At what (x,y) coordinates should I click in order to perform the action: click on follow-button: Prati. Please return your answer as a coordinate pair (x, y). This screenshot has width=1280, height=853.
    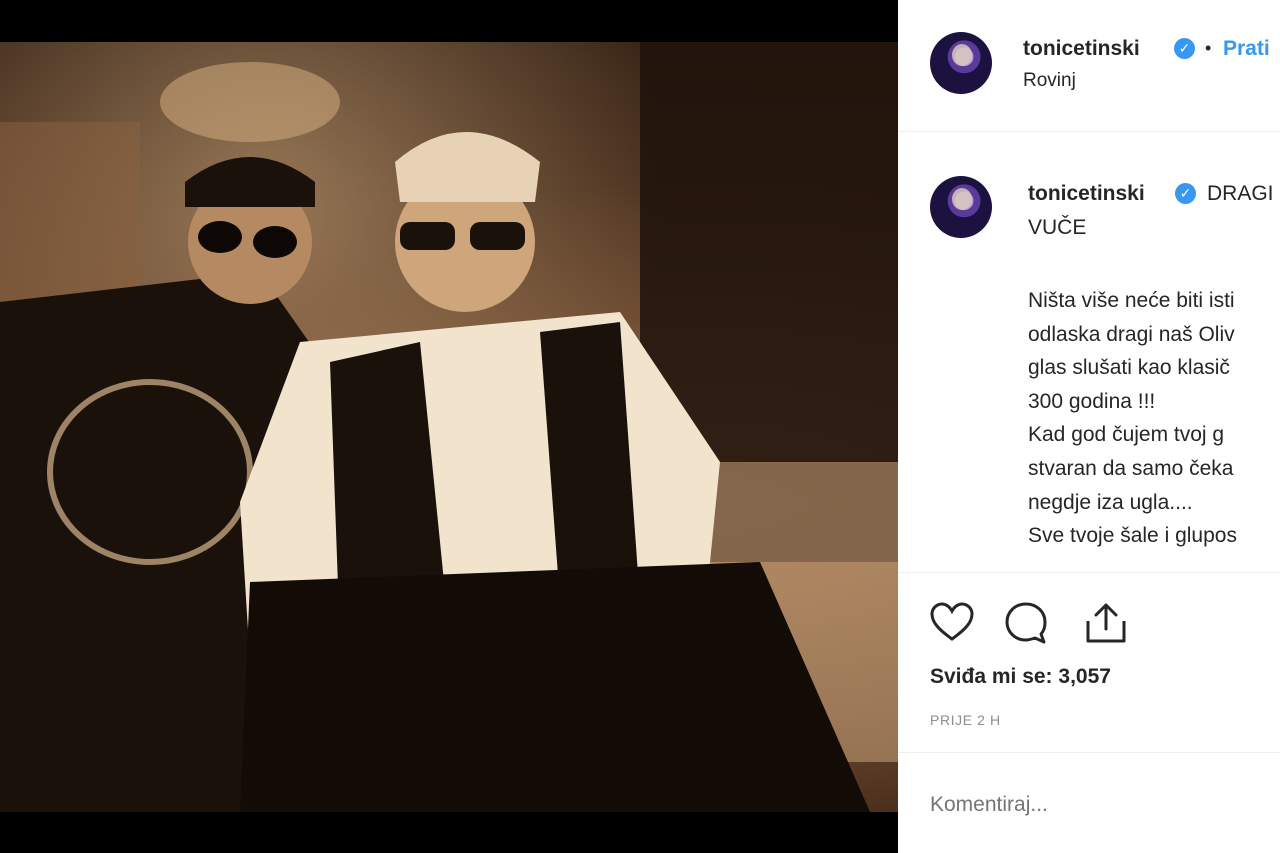
    Looking at the image, I should click on (1246, 49).